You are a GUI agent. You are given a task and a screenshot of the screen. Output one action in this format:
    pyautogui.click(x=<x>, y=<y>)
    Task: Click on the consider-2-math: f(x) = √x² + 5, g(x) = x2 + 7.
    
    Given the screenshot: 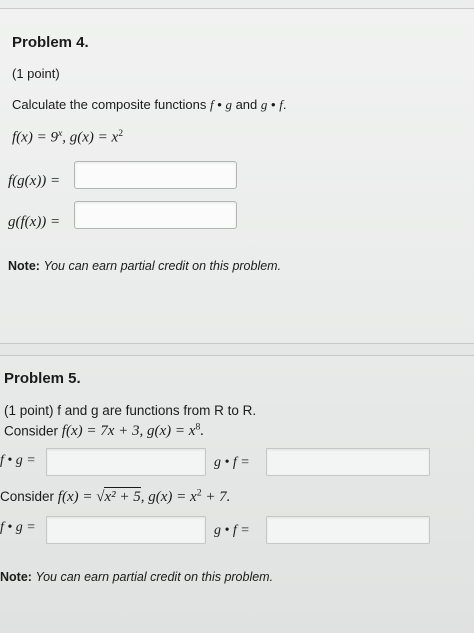 What is the action you would take?
    pyautogui.click(x=144, y=496)
    